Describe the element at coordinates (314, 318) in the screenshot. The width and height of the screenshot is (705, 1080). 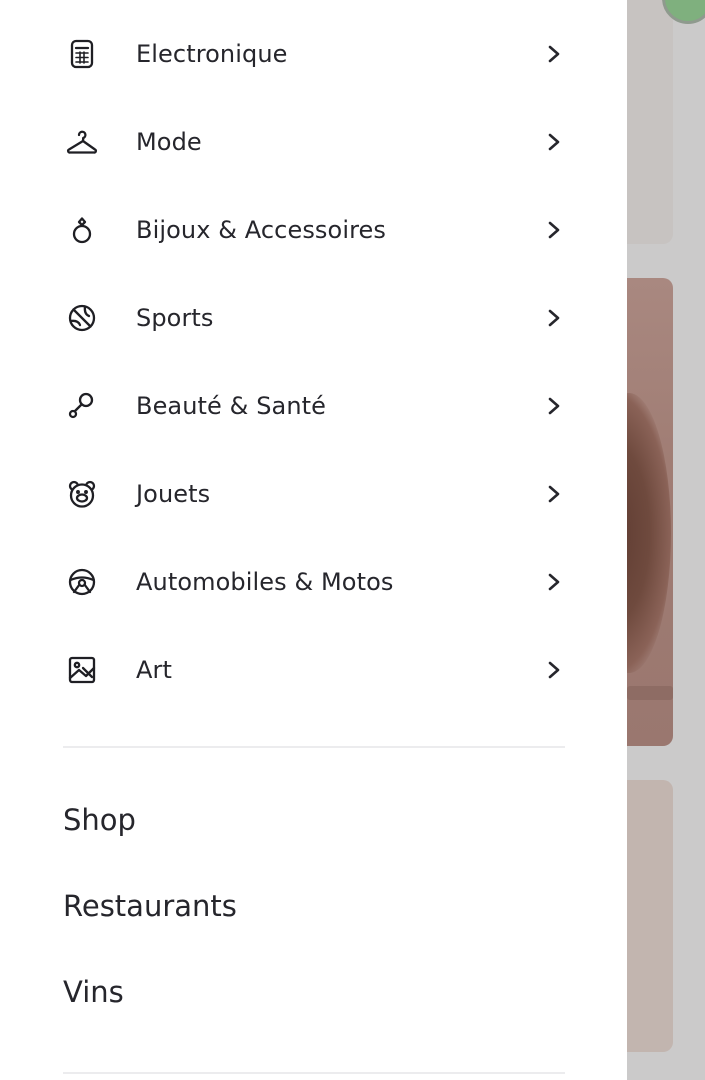
I see `category-item-sports: Sports` at that location.